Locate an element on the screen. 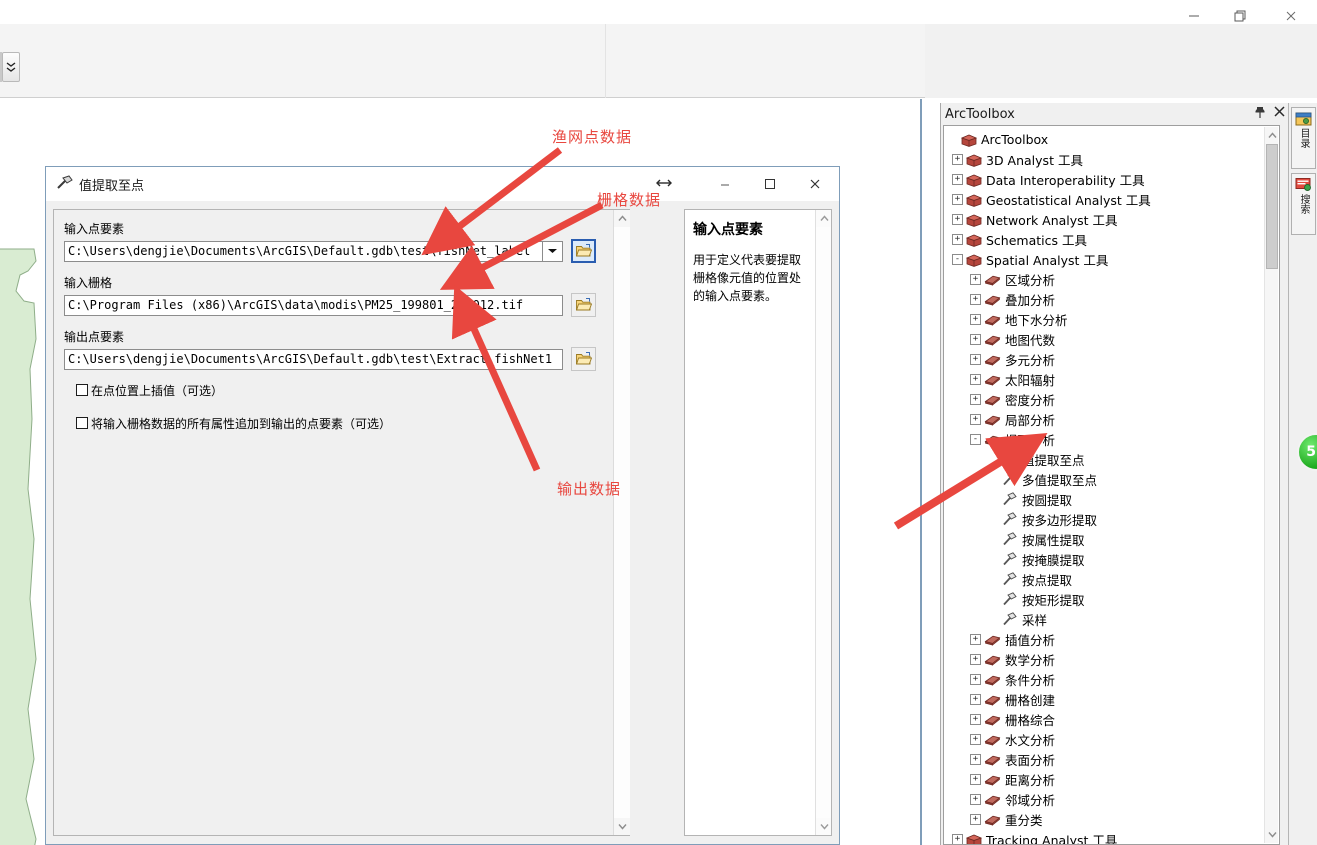 The height and width of the screenshot is (845, 1317). tree-node: + 条件分析 is located at coordinates (1111, 679).